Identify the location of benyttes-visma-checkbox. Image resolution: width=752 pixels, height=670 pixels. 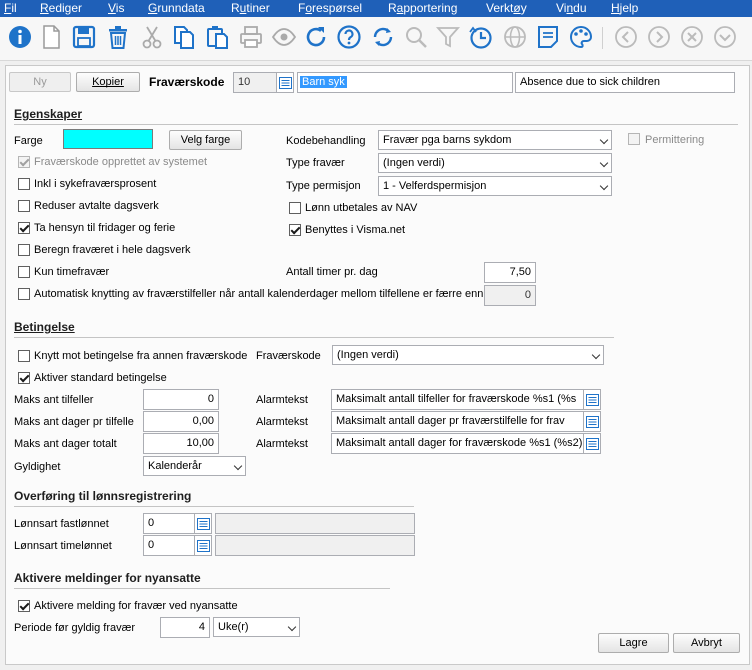
(295, 230).